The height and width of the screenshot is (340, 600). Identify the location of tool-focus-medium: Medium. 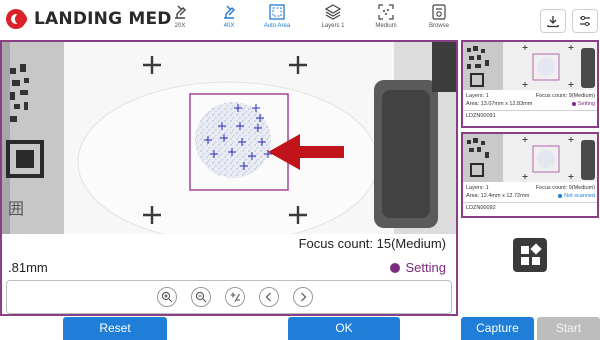
(386, 20).